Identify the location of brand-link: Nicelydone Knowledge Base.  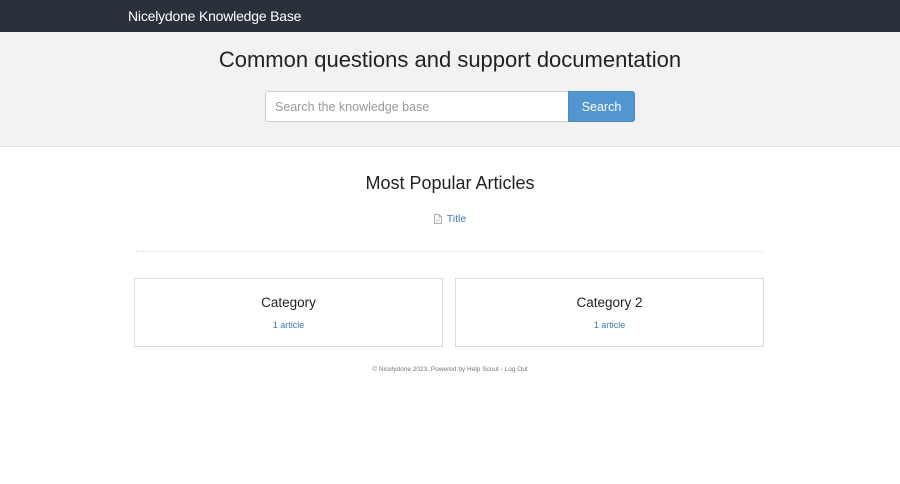
(214, 16).